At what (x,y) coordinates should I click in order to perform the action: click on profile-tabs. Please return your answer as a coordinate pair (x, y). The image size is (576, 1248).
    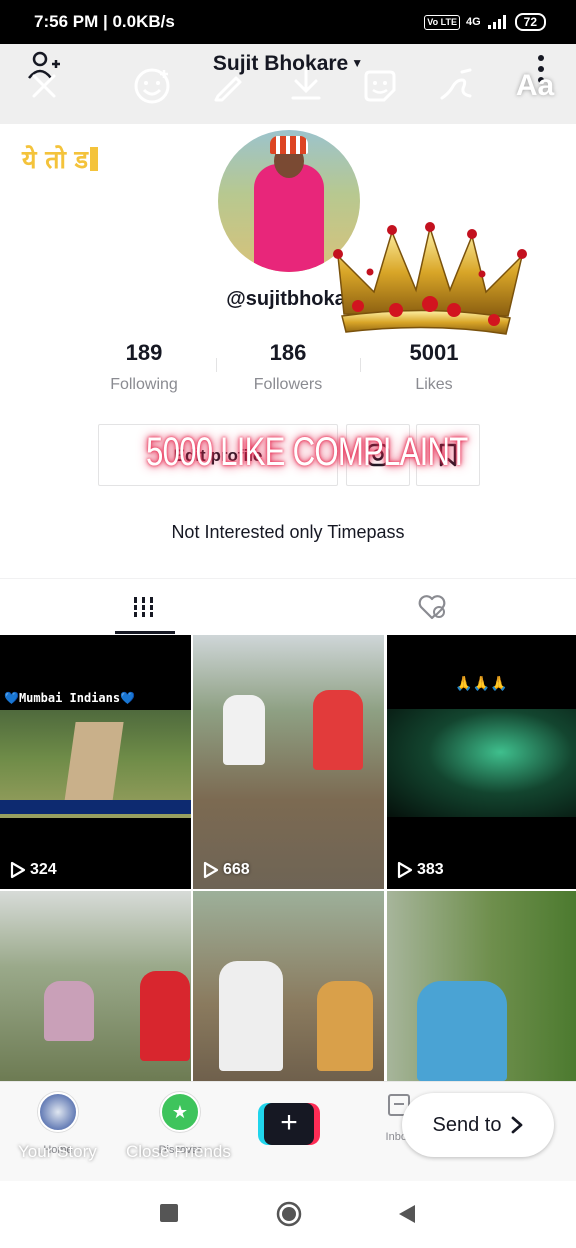
    Looking at the image, I should click on (288, 606).